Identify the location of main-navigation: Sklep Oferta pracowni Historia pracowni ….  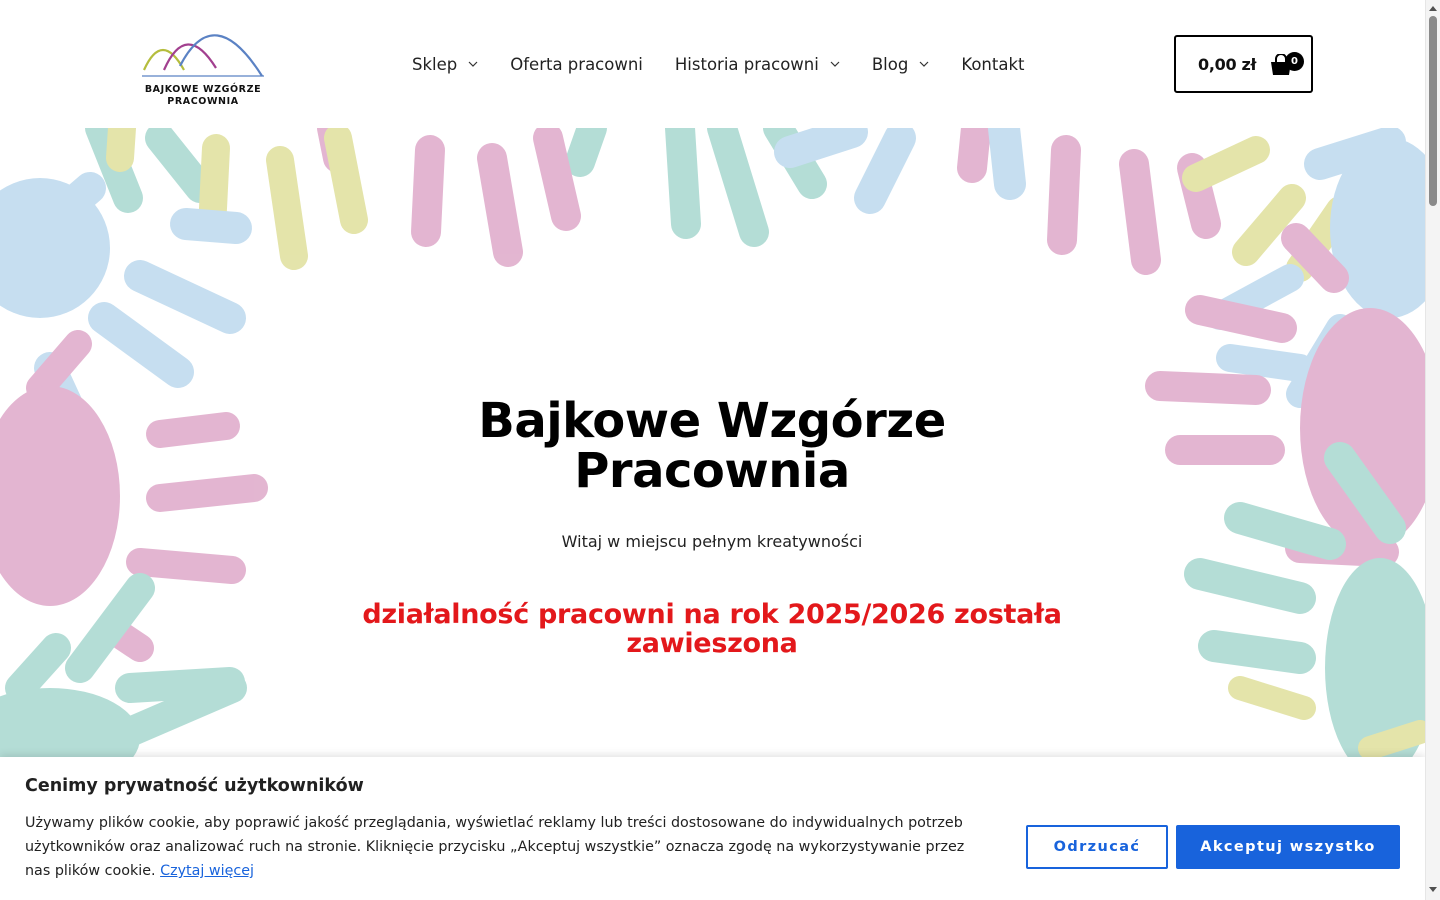
(718, 64).